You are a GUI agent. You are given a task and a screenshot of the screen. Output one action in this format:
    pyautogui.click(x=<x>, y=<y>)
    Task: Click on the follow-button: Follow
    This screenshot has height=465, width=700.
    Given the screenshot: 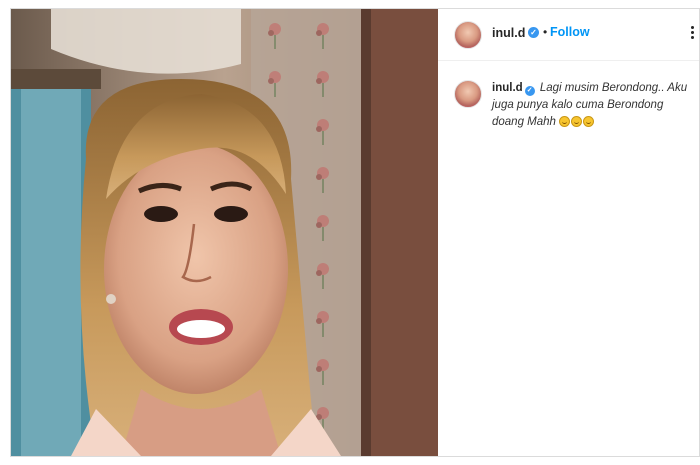 What is the action you would take?
    pyautogui.click(x=570, y=32)
    